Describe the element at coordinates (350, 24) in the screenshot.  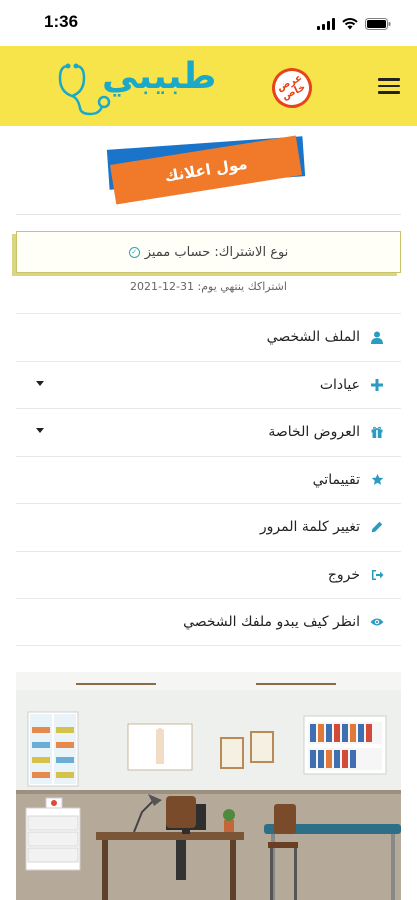
I see `wifi-icon` at that location.